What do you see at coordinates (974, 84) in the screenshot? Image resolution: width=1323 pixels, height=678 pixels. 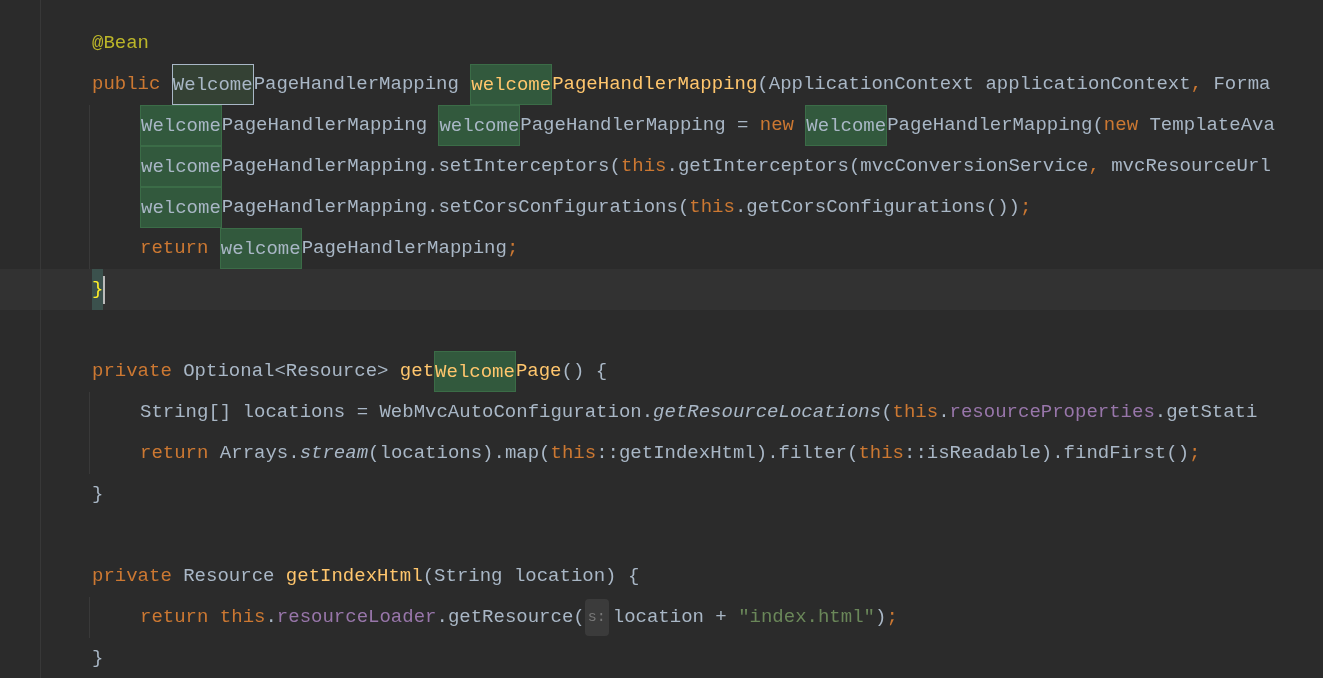 I see `code-text: (ApplicationContext applicationContext` at bounding box center [974, 84].